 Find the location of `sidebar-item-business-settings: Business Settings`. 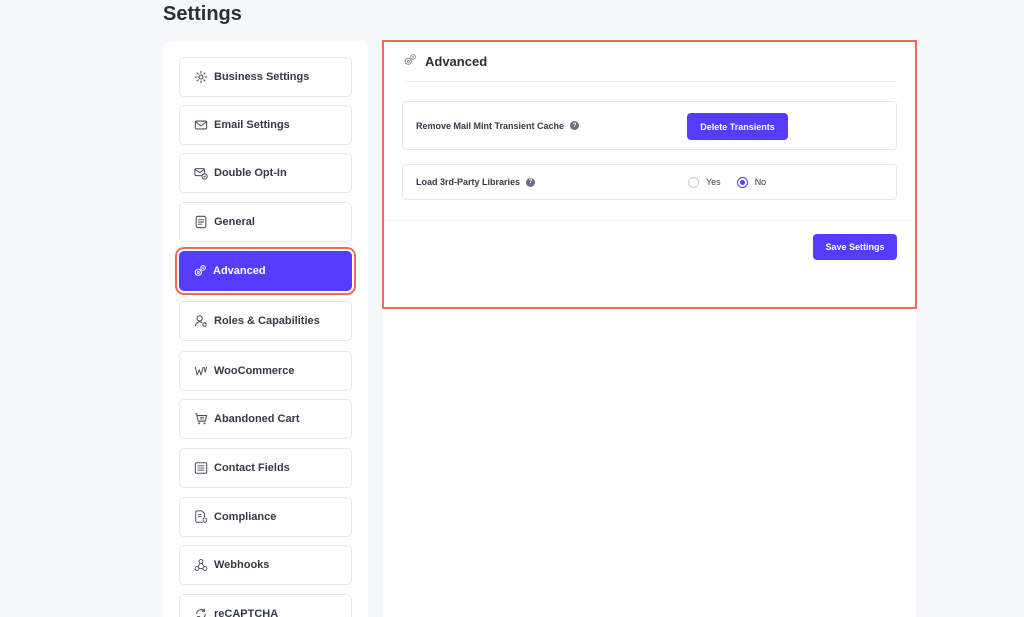

sidebar-item-business-settings: Business Settings is located at coordinates (265, 77).